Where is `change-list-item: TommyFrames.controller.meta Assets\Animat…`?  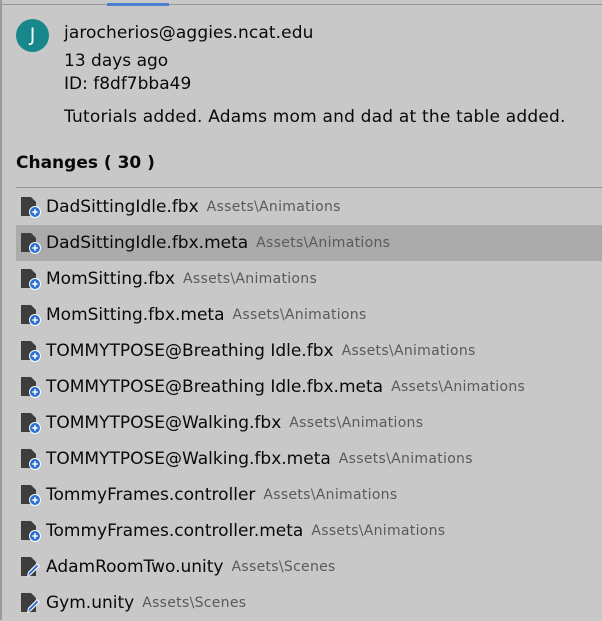
change-list-item: TommyFrames.controller.meta Assets\Animat… is located at coordinates (309, 531).